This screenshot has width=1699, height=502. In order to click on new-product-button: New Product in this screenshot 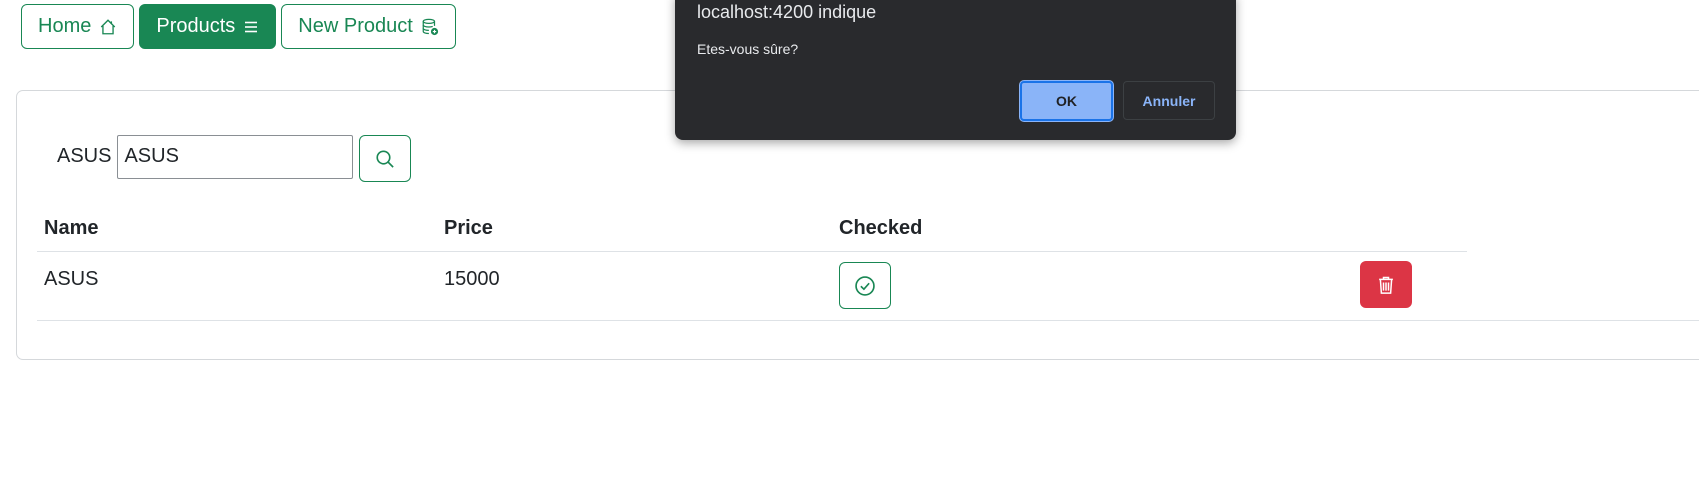, I will do `click(368, 26)`.